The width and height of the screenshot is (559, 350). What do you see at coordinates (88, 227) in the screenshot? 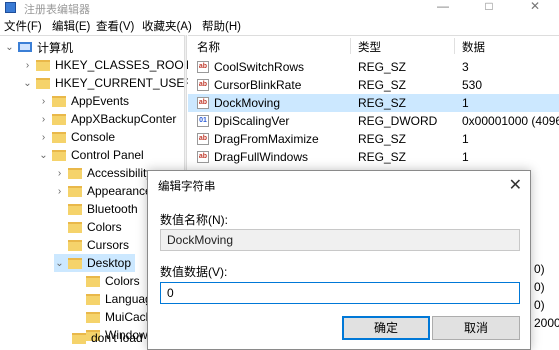
I see `tree-node-colors: Colors` at bounding box center [88, 227].